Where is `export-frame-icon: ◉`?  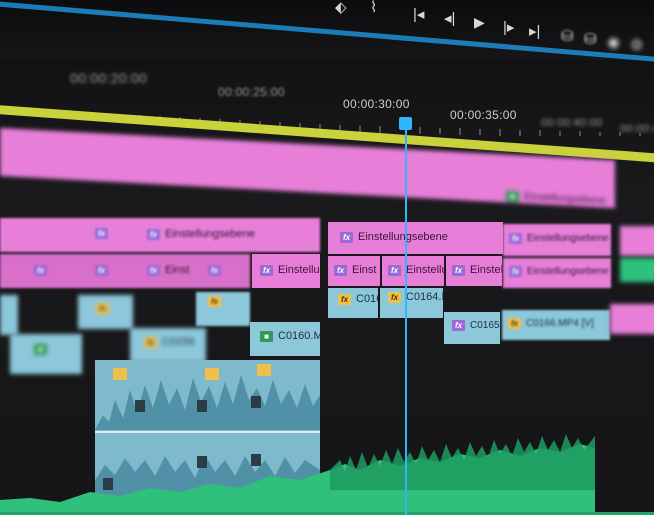 export-frame-icon: ◉ is located at coordinates (613, 42).